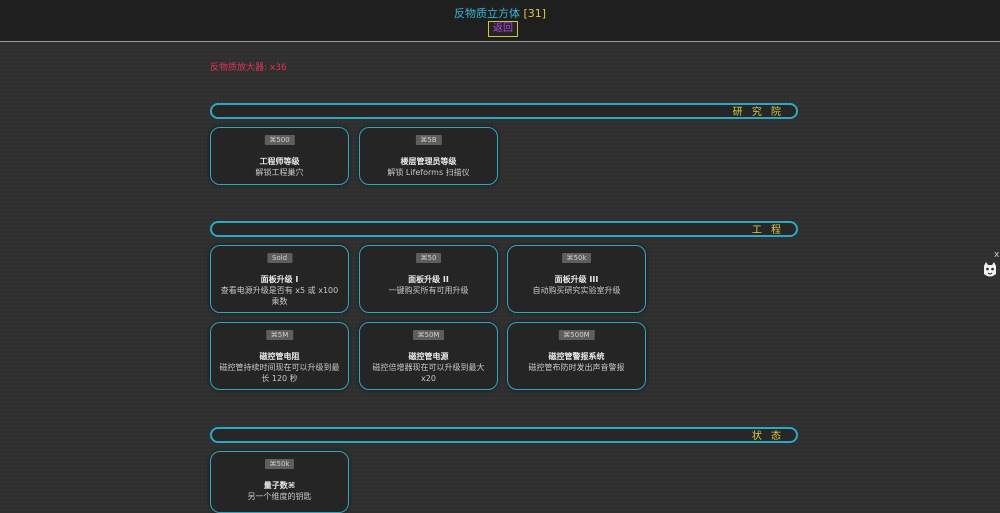 Image resolution: width=1000 pixels, height=513 pixels. What do you see at coordinates (767, 230) in the screenshot?
I see `section-title: 工 程` at bounding box center [767, 230].